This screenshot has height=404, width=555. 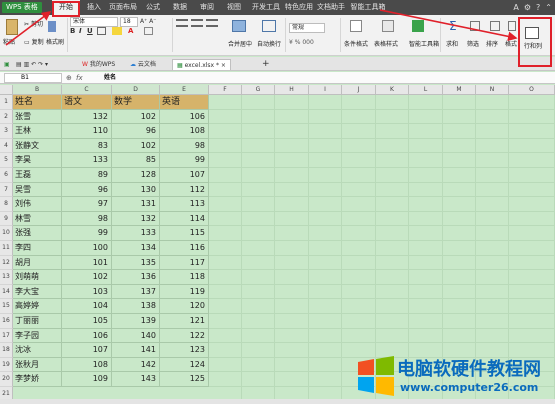 I want to click on score-cell: 113, so click(x=184, y=204).